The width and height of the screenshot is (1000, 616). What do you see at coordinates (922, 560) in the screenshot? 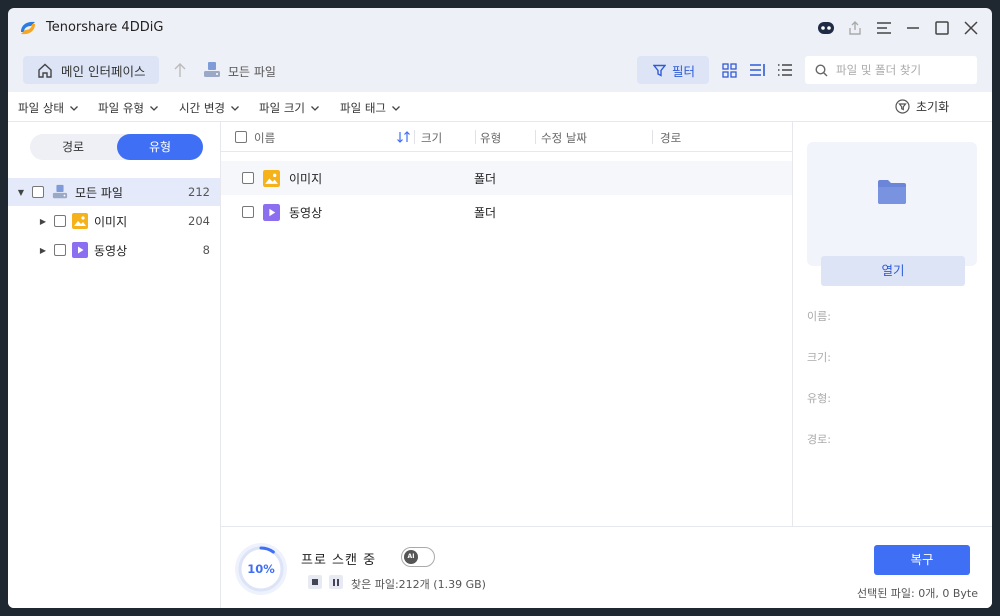
I see `recover-button: 복구` at bounding box center [922, 560].